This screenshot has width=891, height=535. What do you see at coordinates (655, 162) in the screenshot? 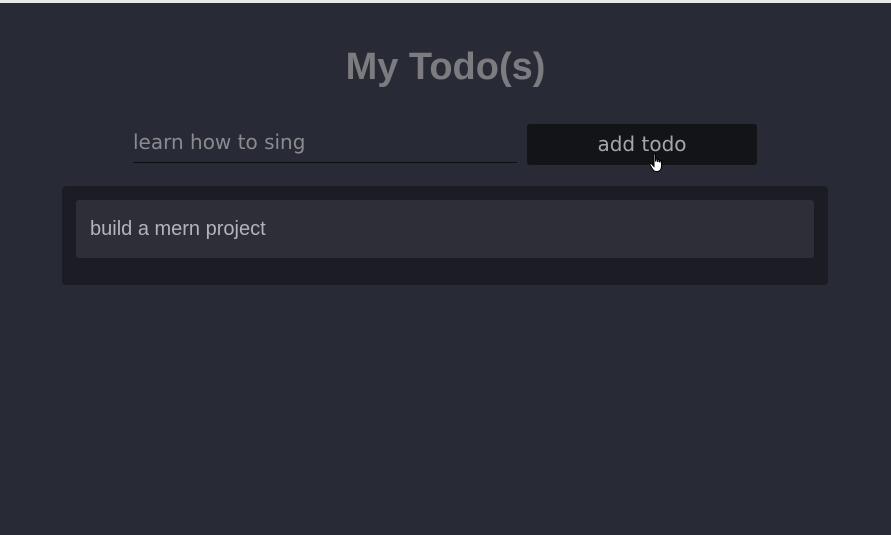
I see `hand-pointer-icon` at bounding box center [655, 162].